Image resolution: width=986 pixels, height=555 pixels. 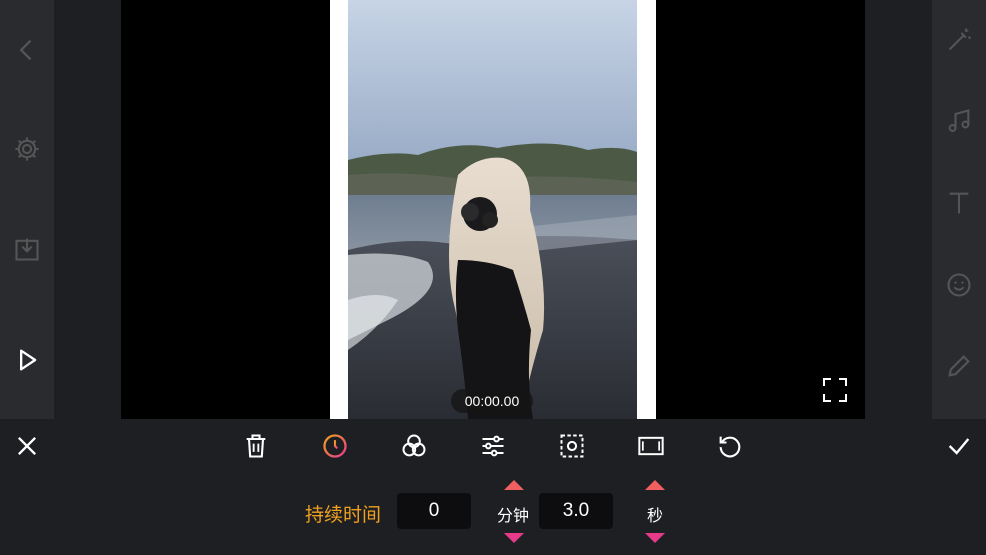 What do you see at coordinates (898, 209) in the screenshot?
I see `preview-gutter-right` at bounding box center [898, 209].